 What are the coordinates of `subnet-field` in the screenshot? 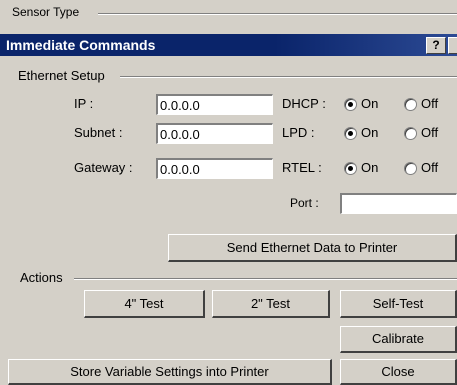 It's located at (214, 133).